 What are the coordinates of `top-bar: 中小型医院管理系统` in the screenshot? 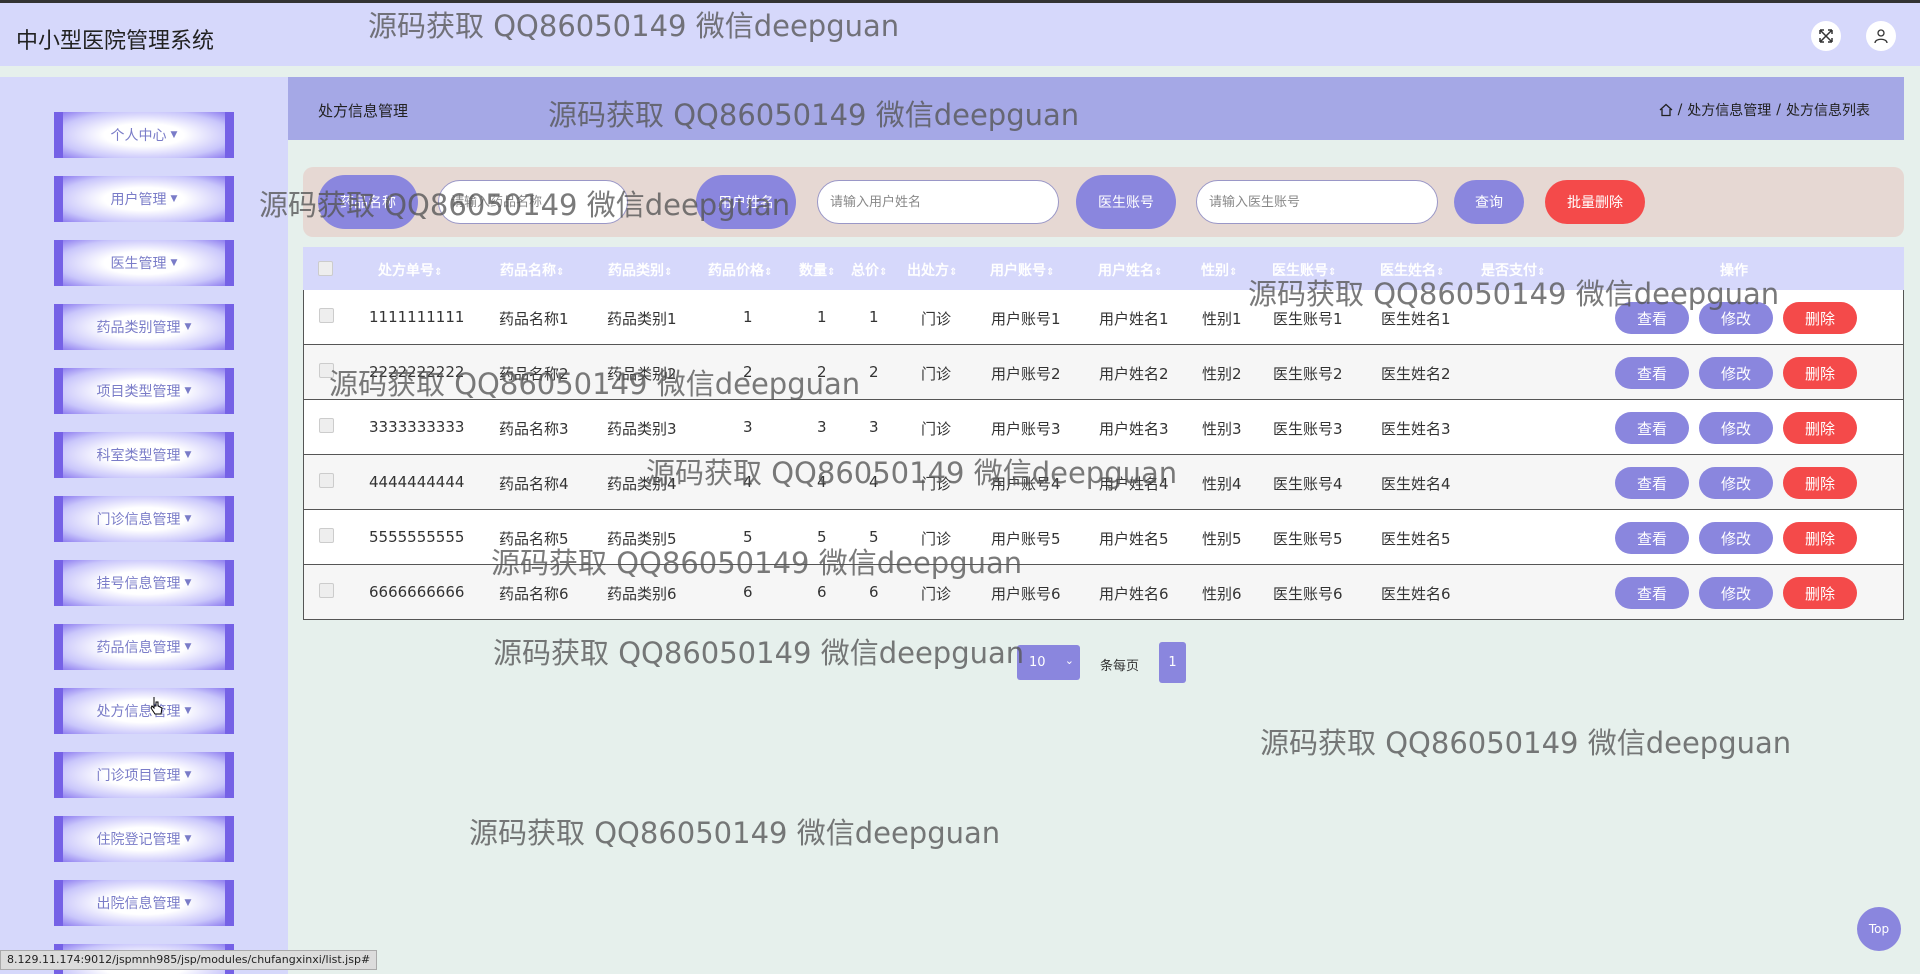 It's located at (960, 33).